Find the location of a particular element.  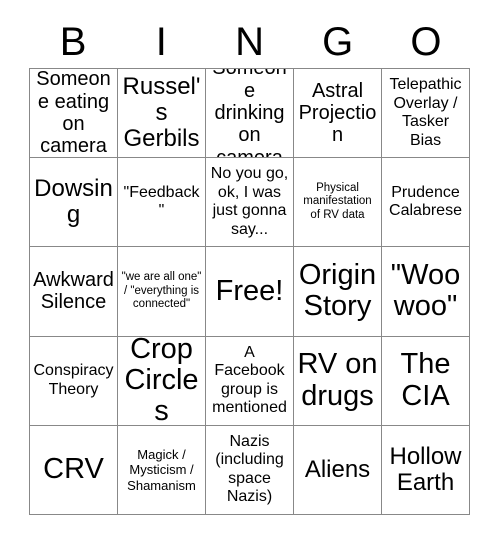

bingo-cell-label: Astral Projection is located at coordinates (337, 113).